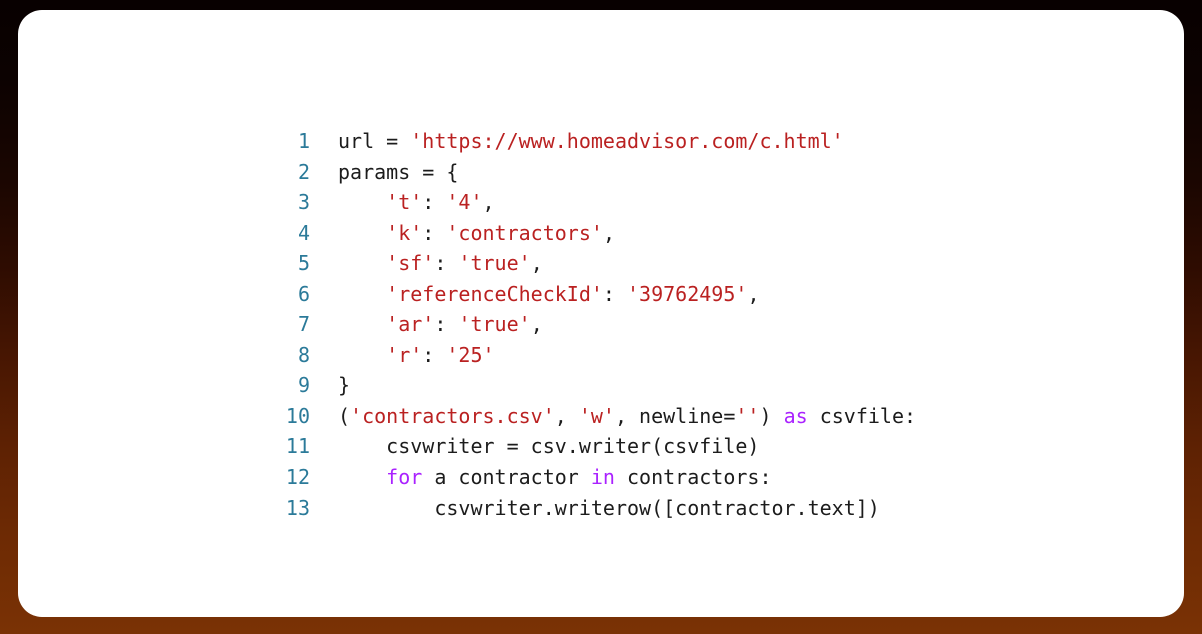 The height and width of the screenshot is (634, 1202). What do you see at coordinates (303, 385) in the screenshot?
I see `line-number: 9` at bounding box center [303, 385].